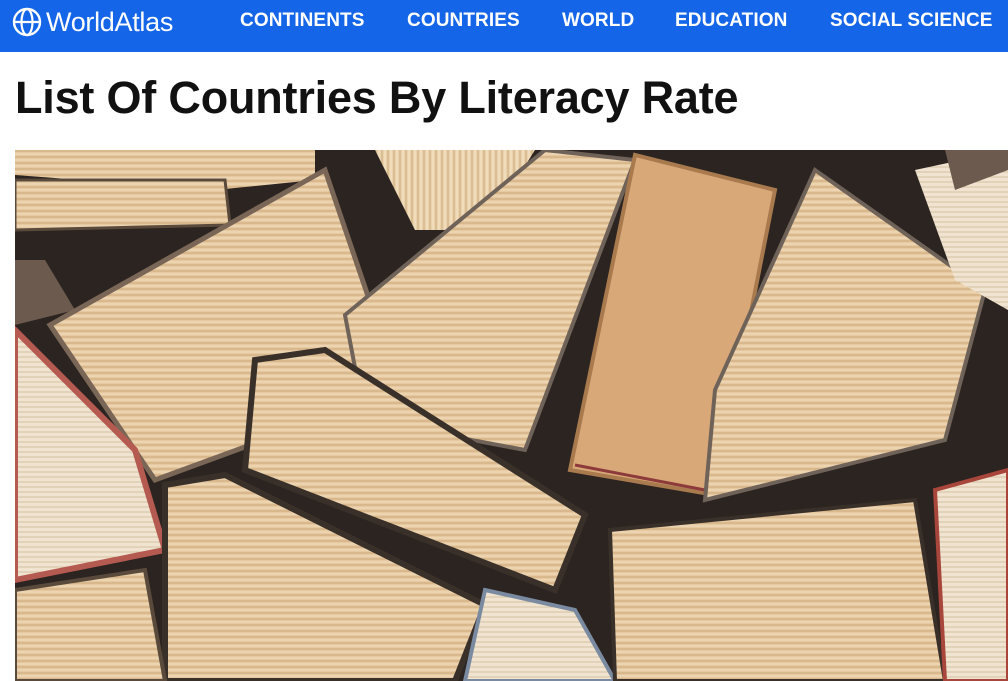 The image size is (1008, 681). What do you see at coordinates (731, 21) in the screenshot?
I see `nav-item-education: EDUCATION` at bounding box center [731, 21].